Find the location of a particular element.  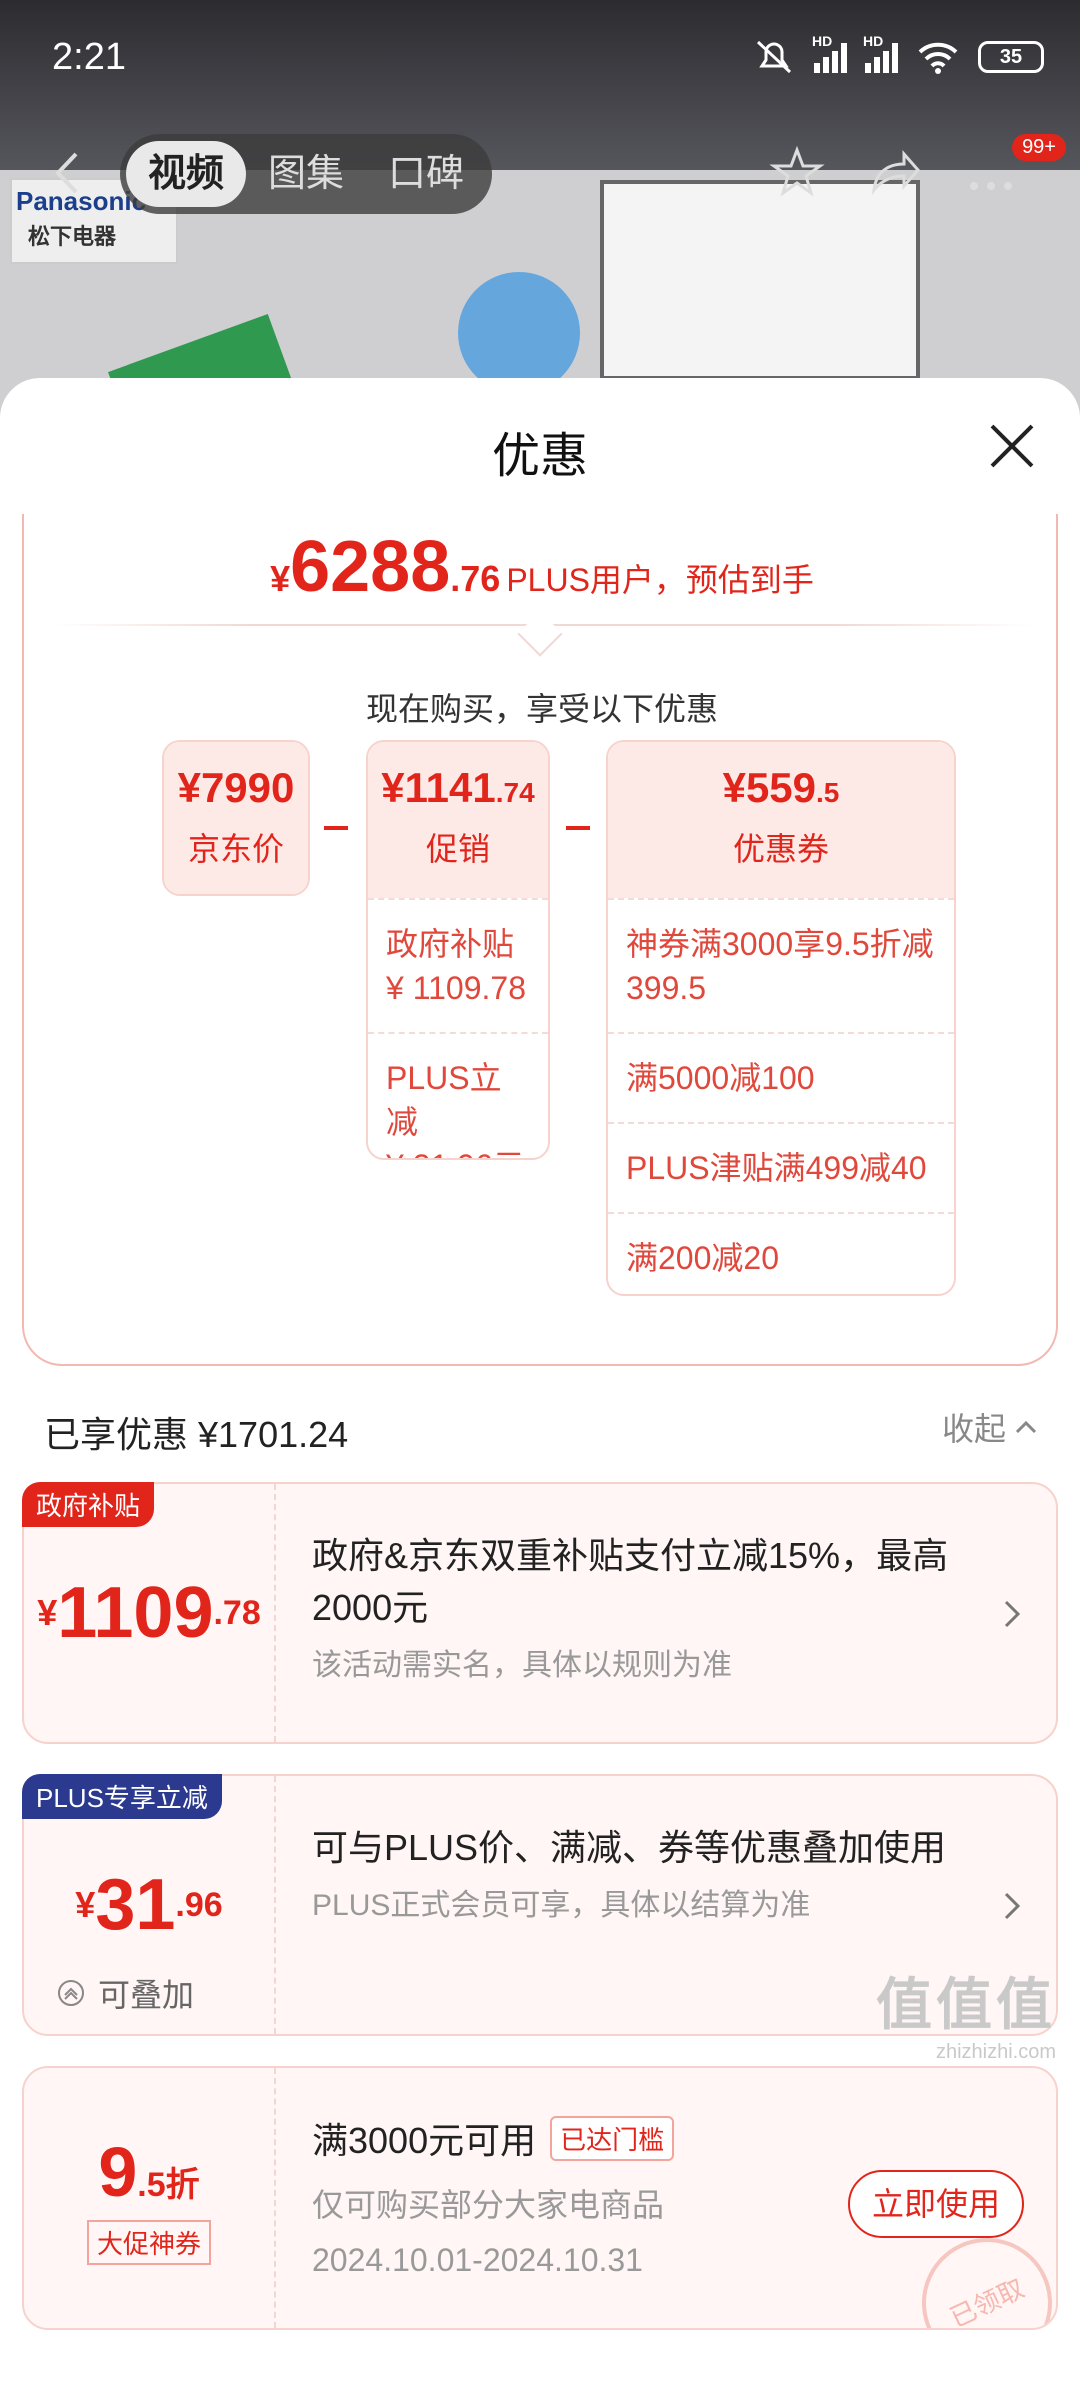

signal-icon: HD is located at coordinates (829, 53).